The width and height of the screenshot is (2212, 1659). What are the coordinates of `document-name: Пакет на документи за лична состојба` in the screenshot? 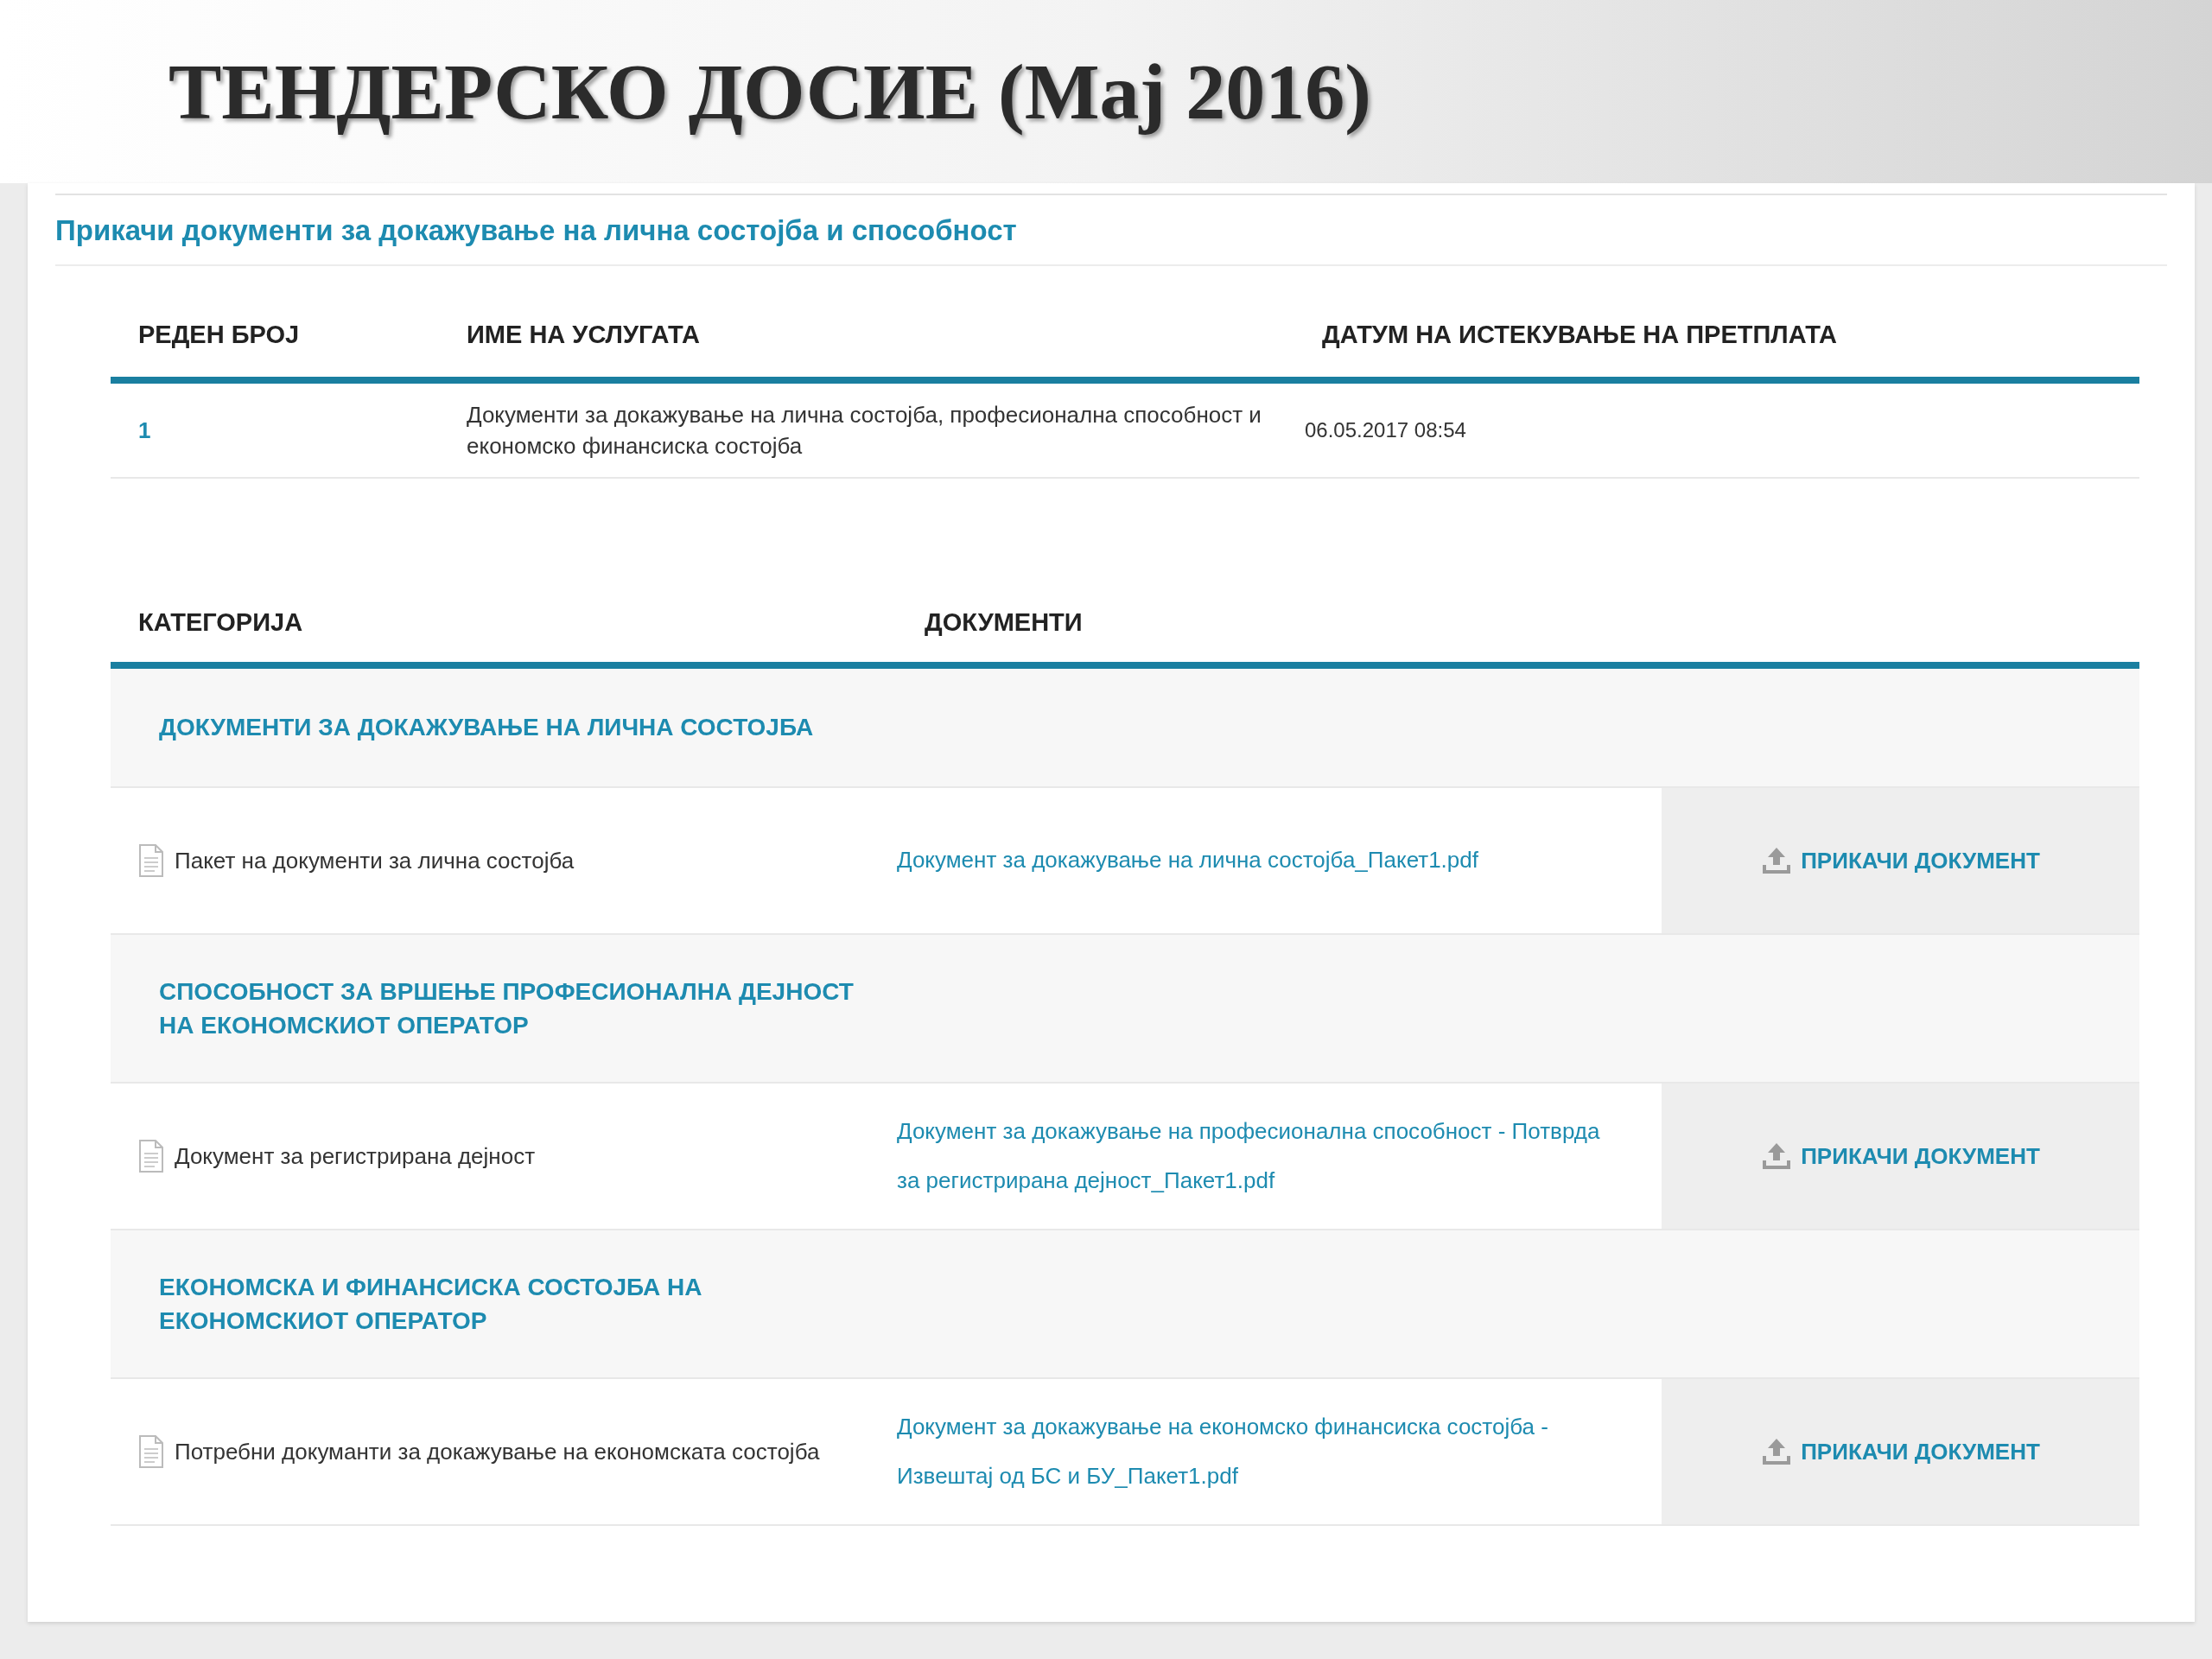 It's located at (375, 860).